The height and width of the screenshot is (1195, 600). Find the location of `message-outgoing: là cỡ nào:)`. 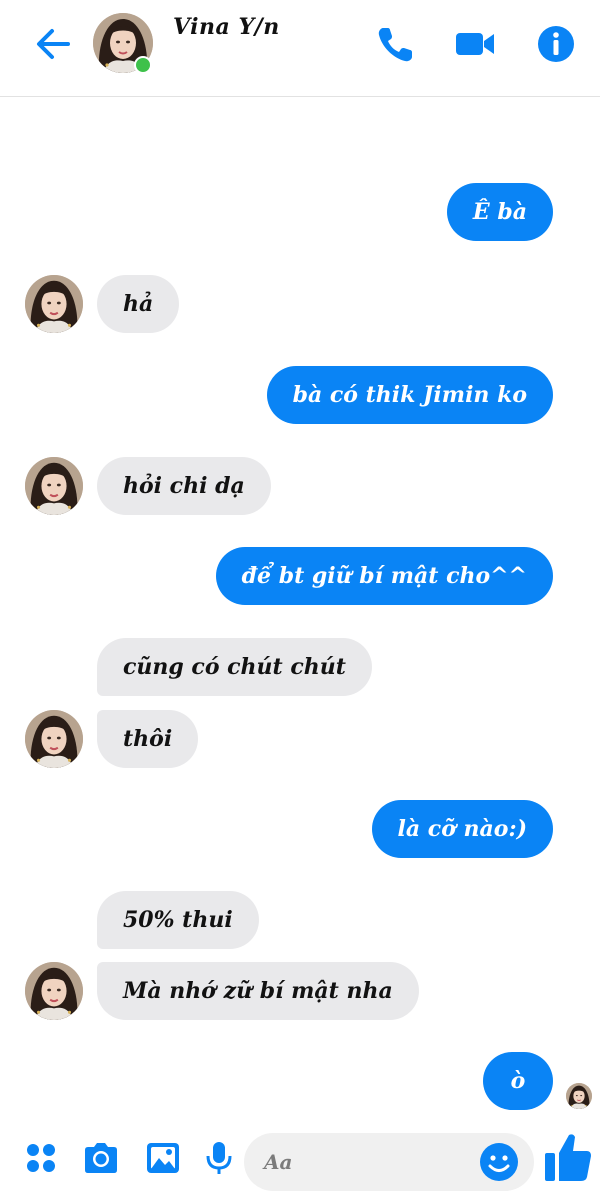

message-outgoing: là cỡ nào:) is located at coordinates (462, 829).